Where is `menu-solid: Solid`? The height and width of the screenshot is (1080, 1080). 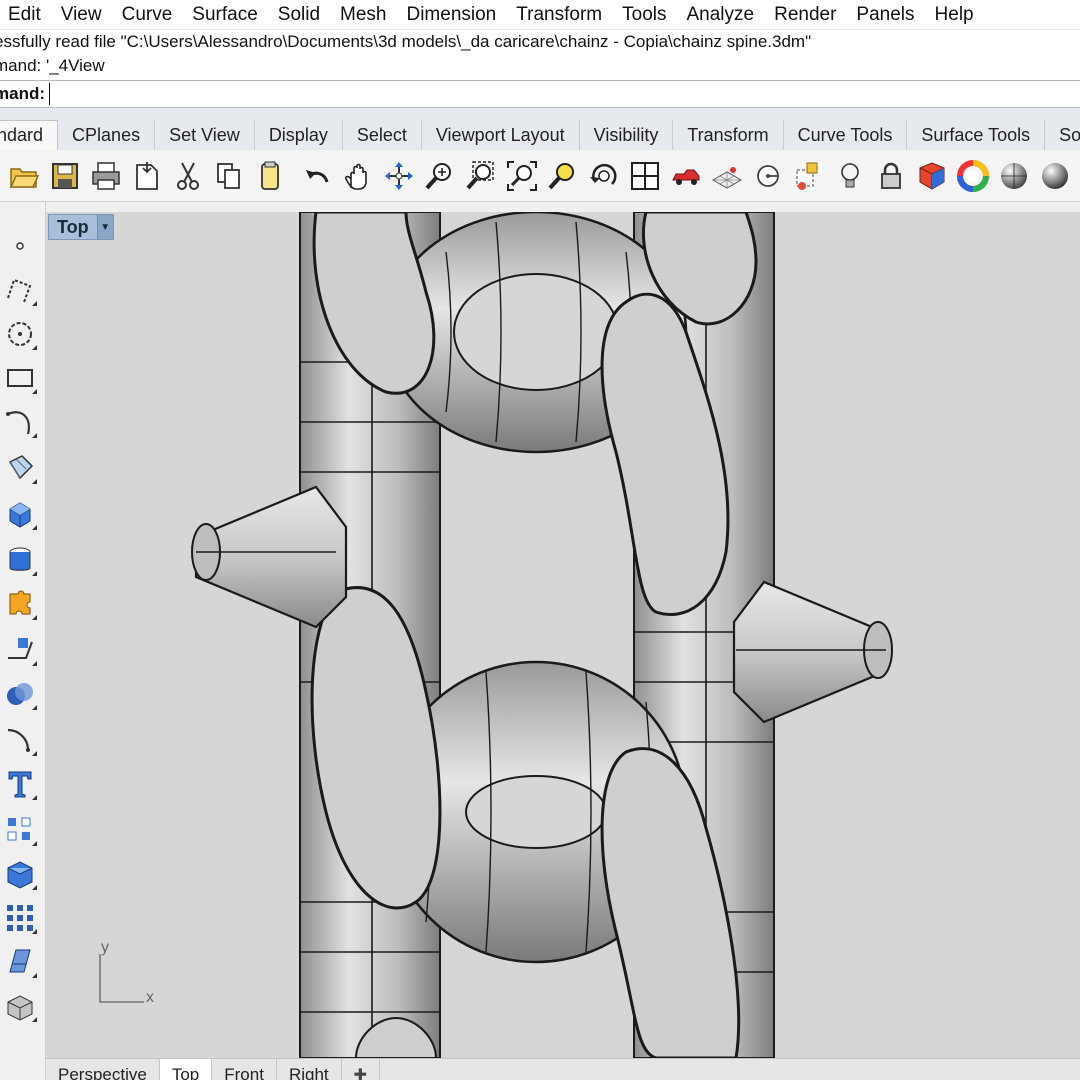
menu-solid: Solid is located at coordinates (299, 15).